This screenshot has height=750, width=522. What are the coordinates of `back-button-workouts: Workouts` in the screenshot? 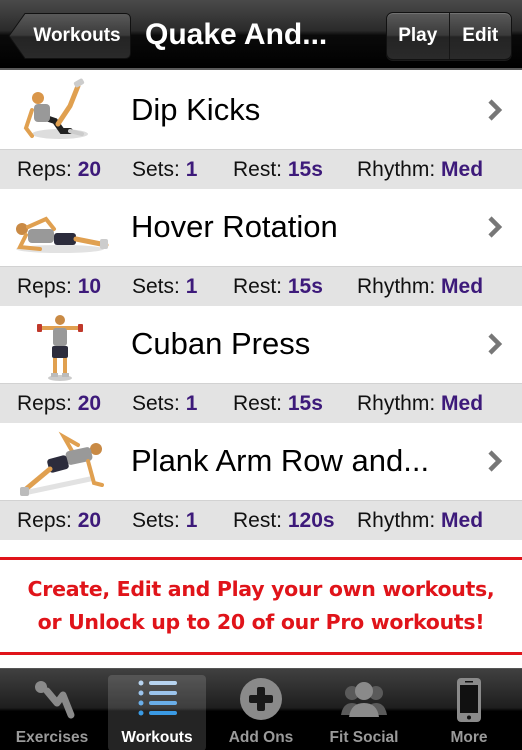 It's located at (70, 36).